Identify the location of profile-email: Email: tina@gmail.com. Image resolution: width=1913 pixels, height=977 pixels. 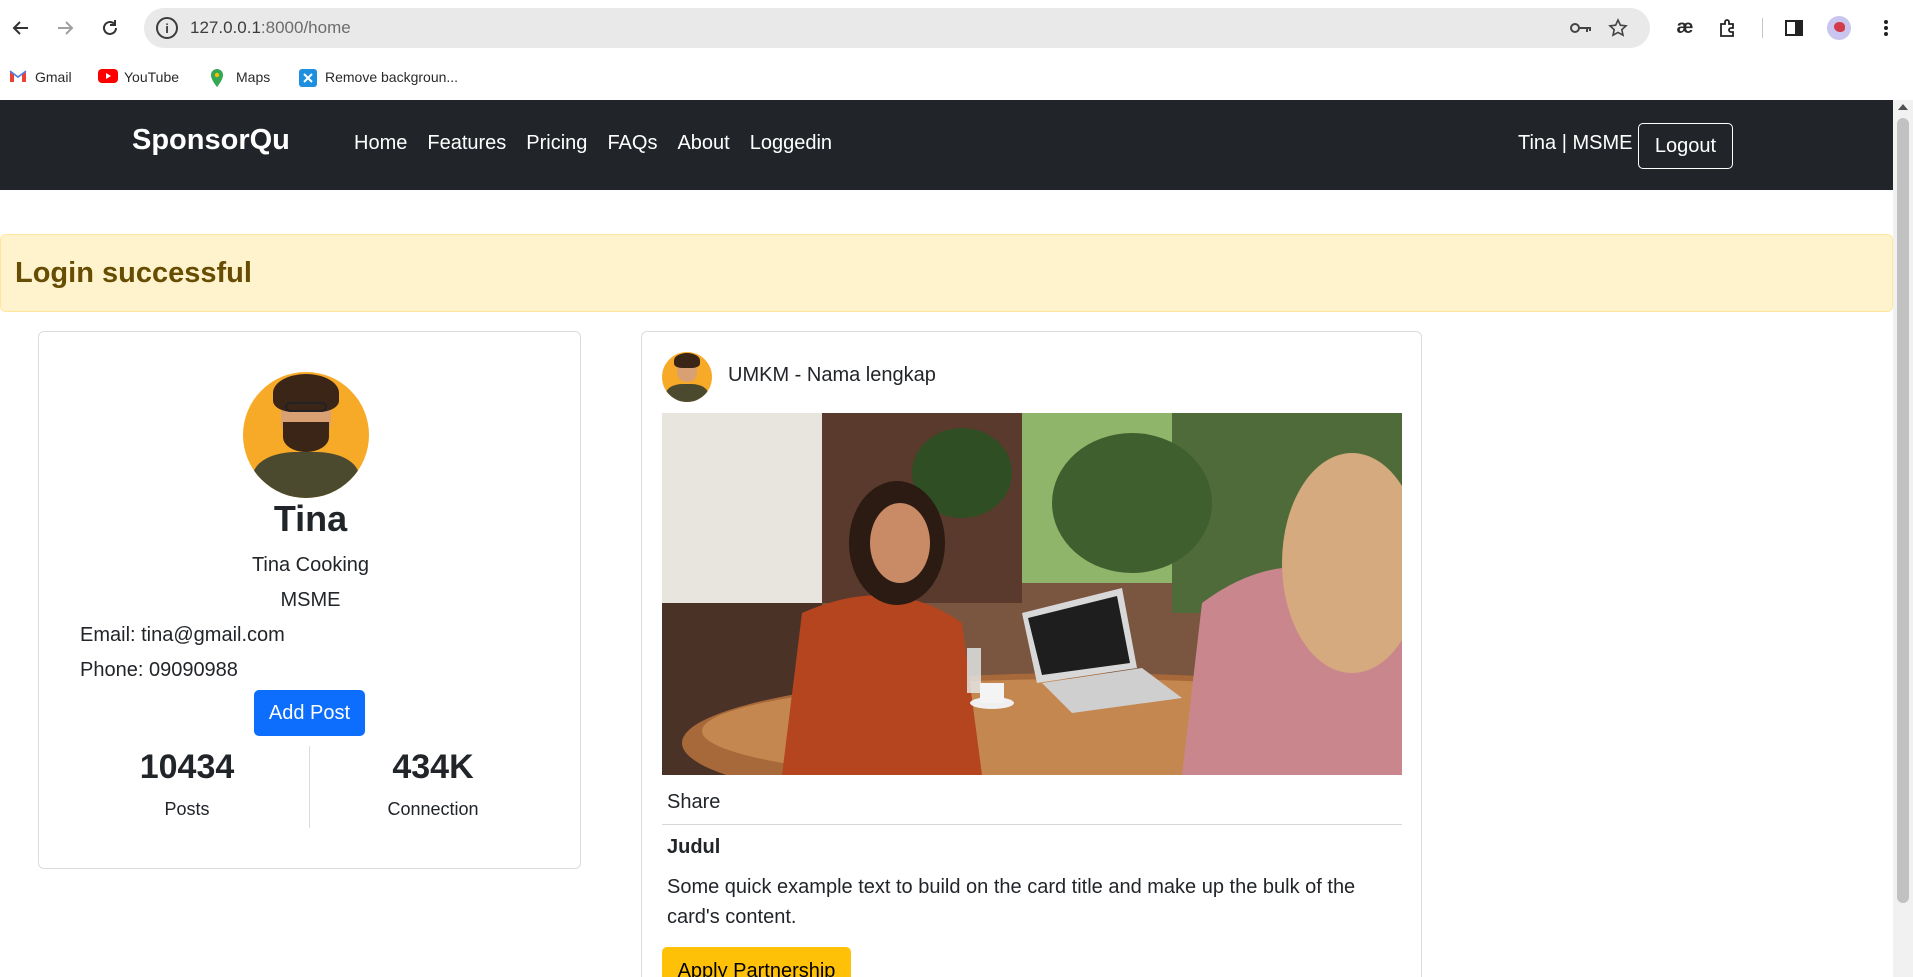
(182, 635).